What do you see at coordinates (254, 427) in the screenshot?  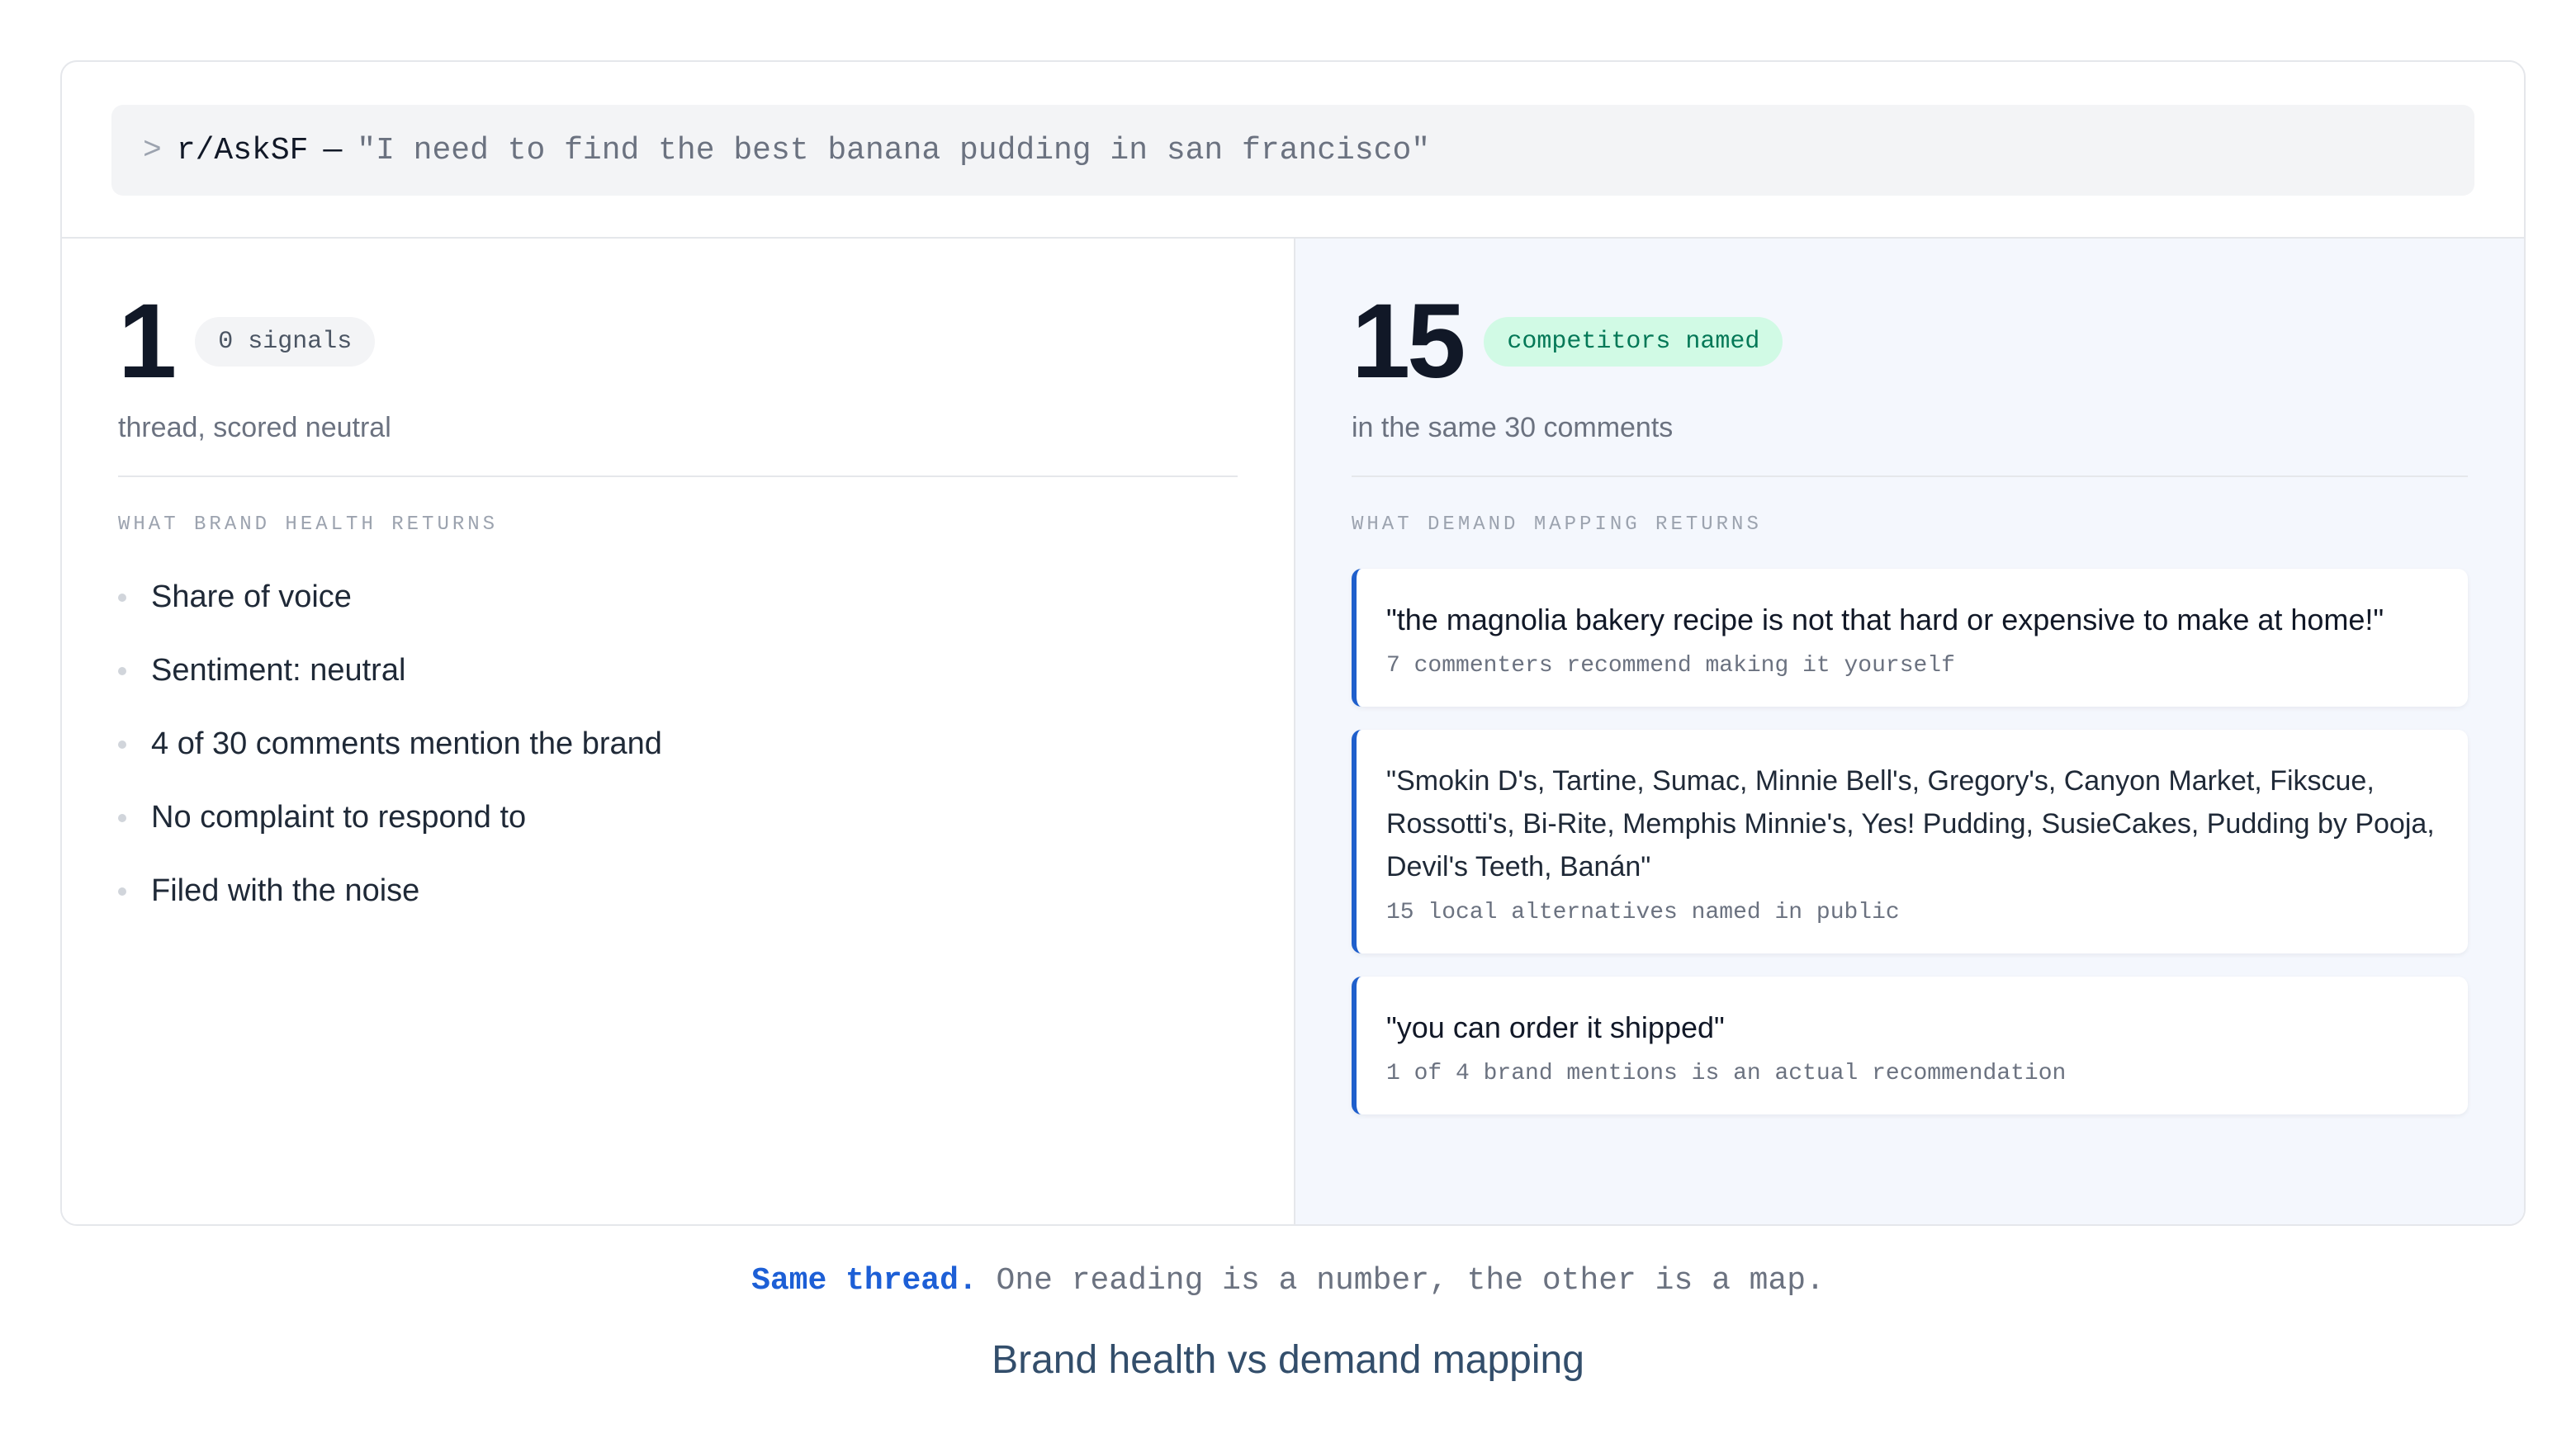 I see `brand-health-subtitle: thread, scored neutral` at bounding box center [254, 427].